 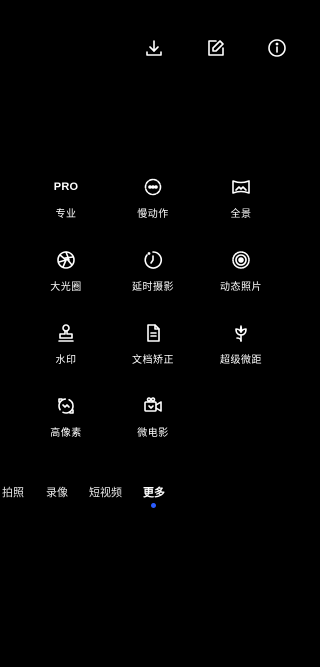 What do you see at coordinates (153, 287) in the screenshot?
I see `mode-label: 延时摄影` at bounding box center [153, 287].